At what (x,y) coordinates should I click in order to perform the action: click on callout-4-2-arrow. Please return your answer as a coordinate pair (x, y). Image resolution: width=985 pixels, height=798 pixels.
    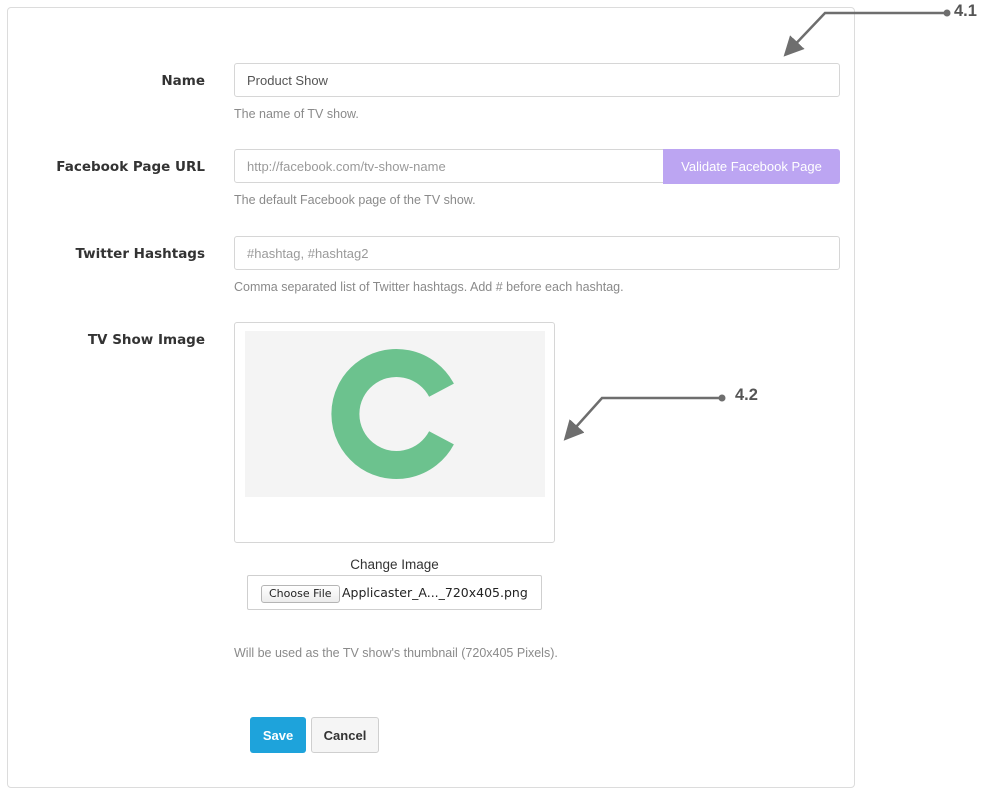
    Looking at the image, I should click on (644, 417).